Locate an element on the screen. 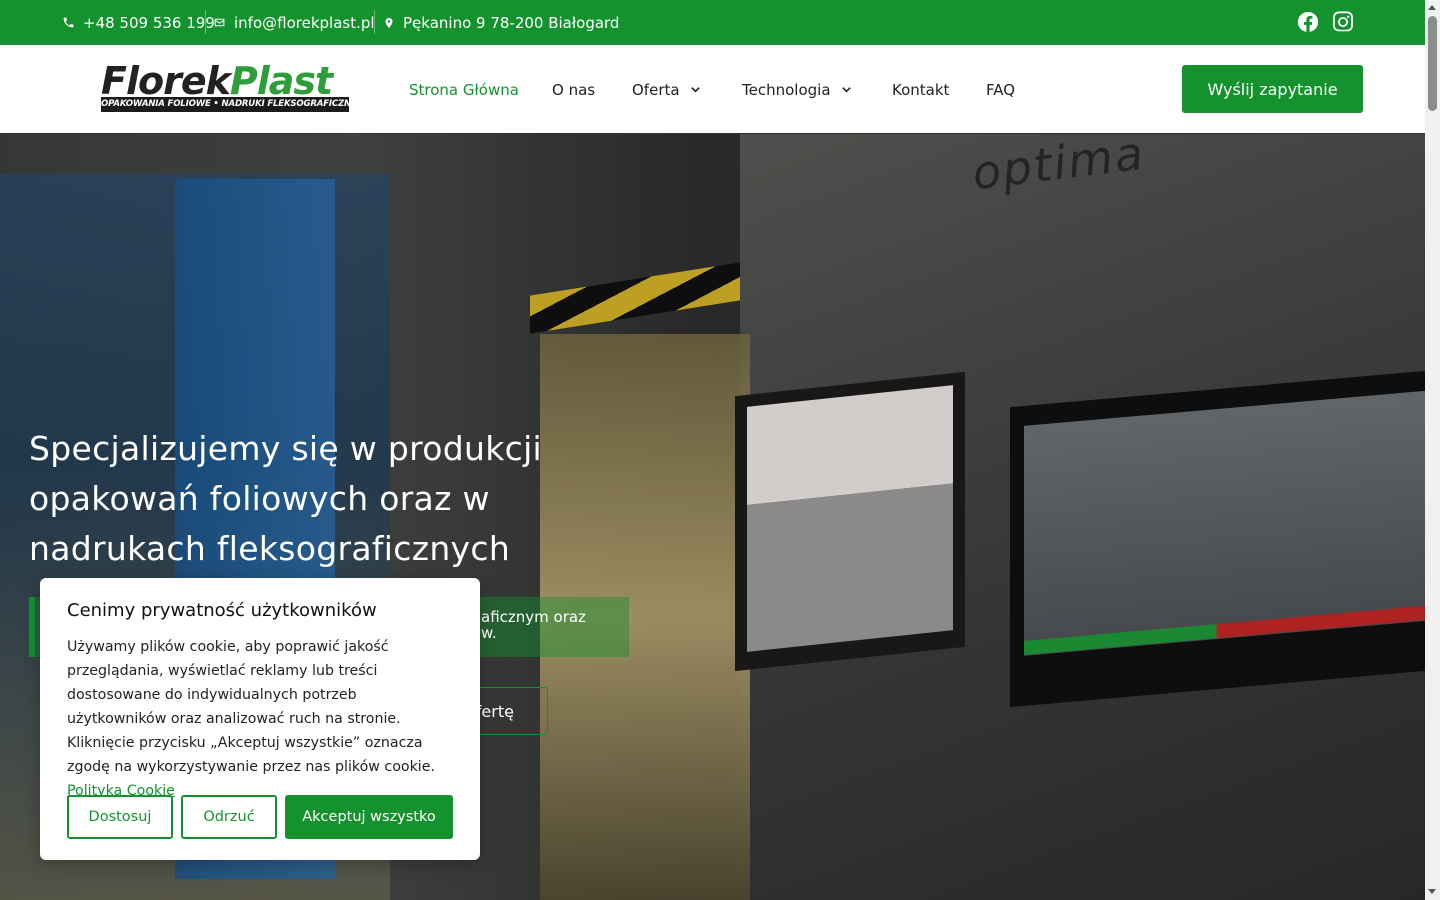 This screenshot has width=1440, height=900. cookie-reject-button: Odrzuć is located at coordinates (229, 817).